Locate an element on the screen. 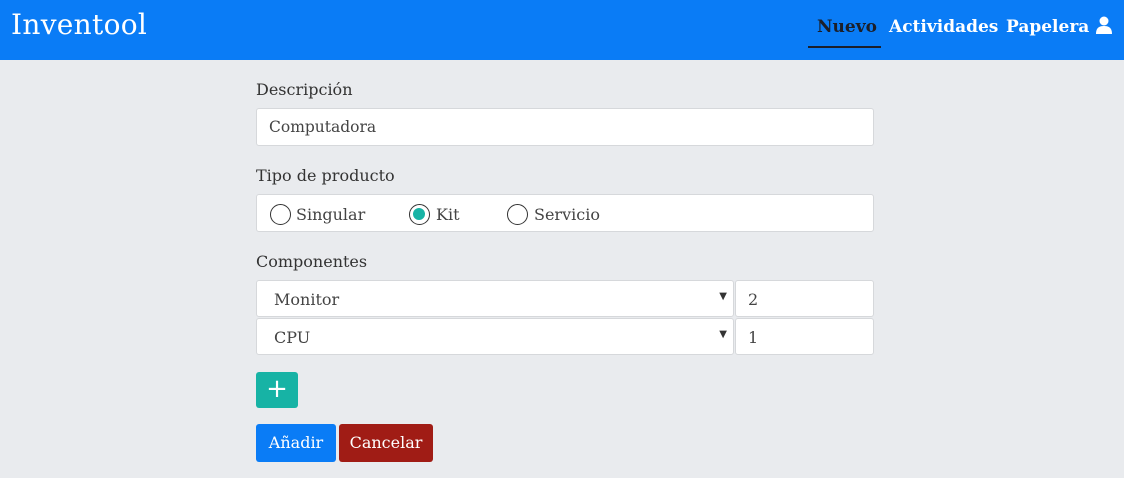  radio-singular is located at coordinates (280, 214).